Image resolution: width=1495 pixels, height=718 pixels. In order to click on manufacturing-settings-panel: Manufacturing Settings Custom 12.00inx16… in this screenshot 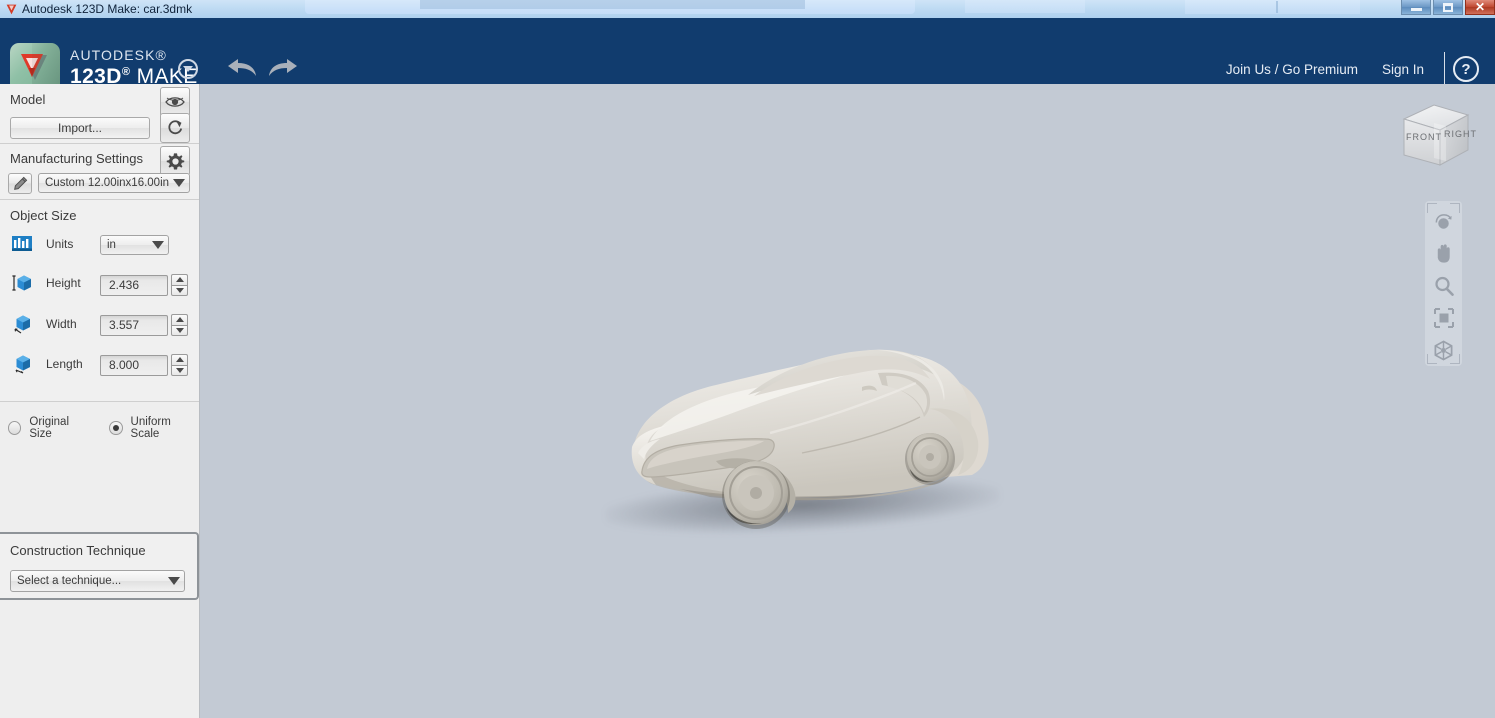, I will do `click(99, 172)`.